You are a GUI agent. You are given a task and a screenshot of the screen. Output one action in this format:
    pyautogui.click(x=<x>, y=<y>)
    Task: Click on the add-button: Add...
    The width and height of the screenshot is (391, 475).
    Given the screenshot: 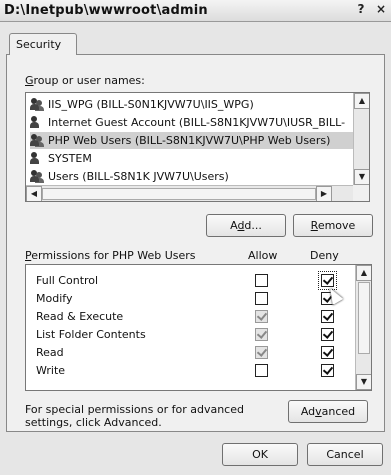 What is the action you would take?
    pyautogui.click(x=246, y=225)
    